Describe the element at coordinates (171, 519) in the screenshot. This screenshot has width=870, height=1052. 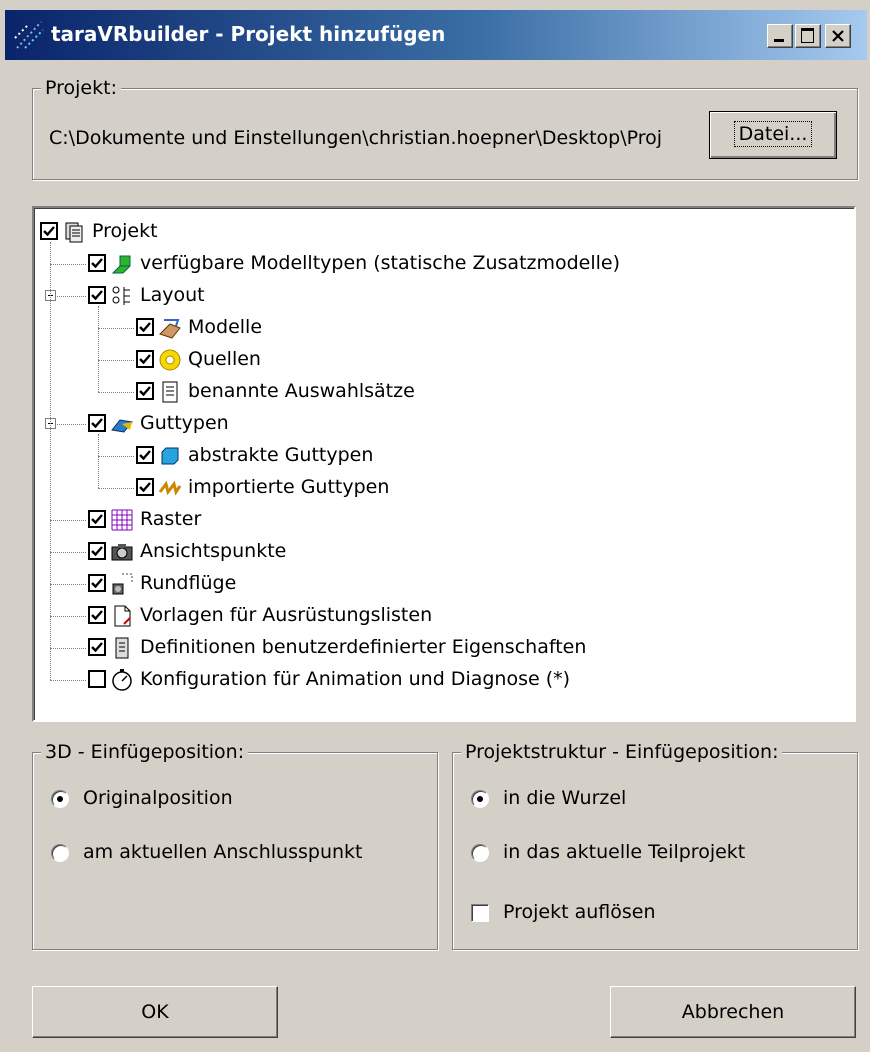
I see `tree-item-label: Raster` at that location.